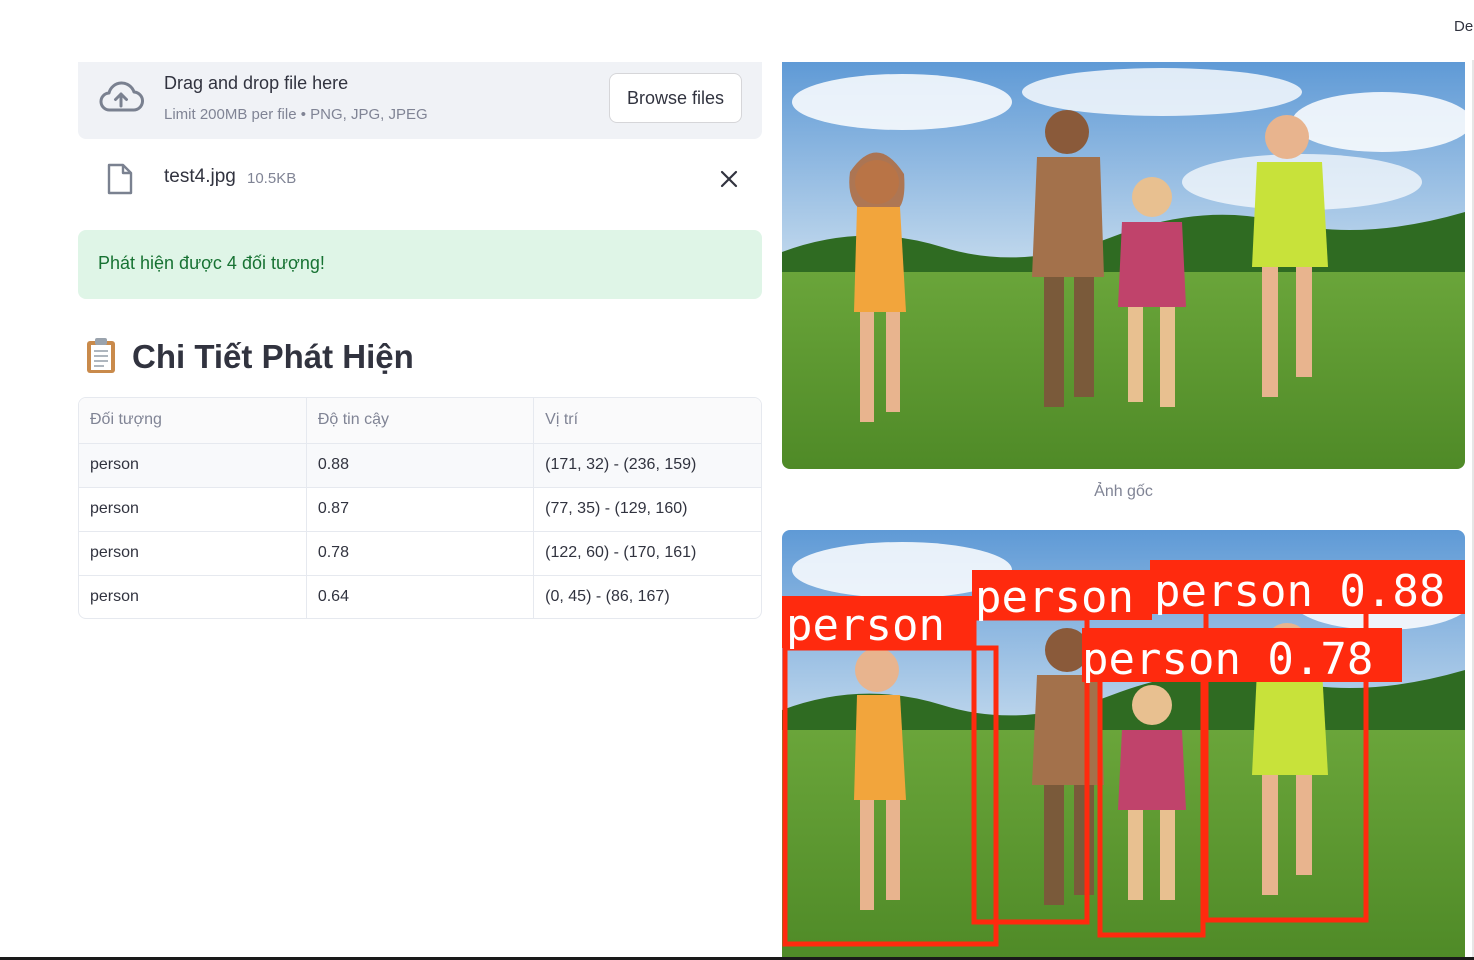 This screenshot has height=960, width=1474. I want to click on column-header-position: Vị trí, so click(647, 421).